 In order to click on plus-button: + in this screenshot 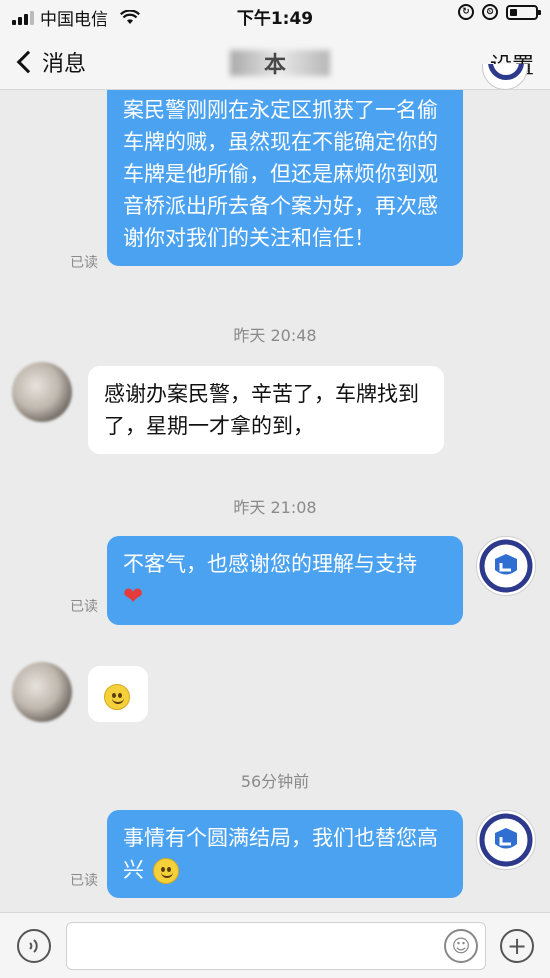, I will do `click(517, 946)`.